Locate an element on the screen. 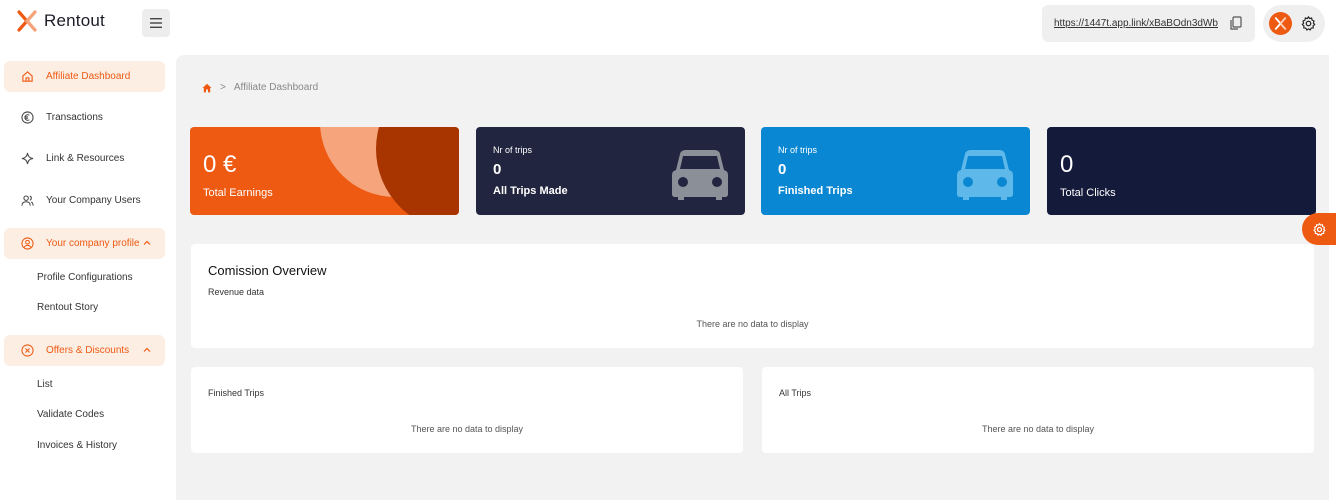 Image resolution: width=1336 pixels, height=500 pixels. breadcrumb: > Affiliate Dashboard is located at coordinates (260, 87).